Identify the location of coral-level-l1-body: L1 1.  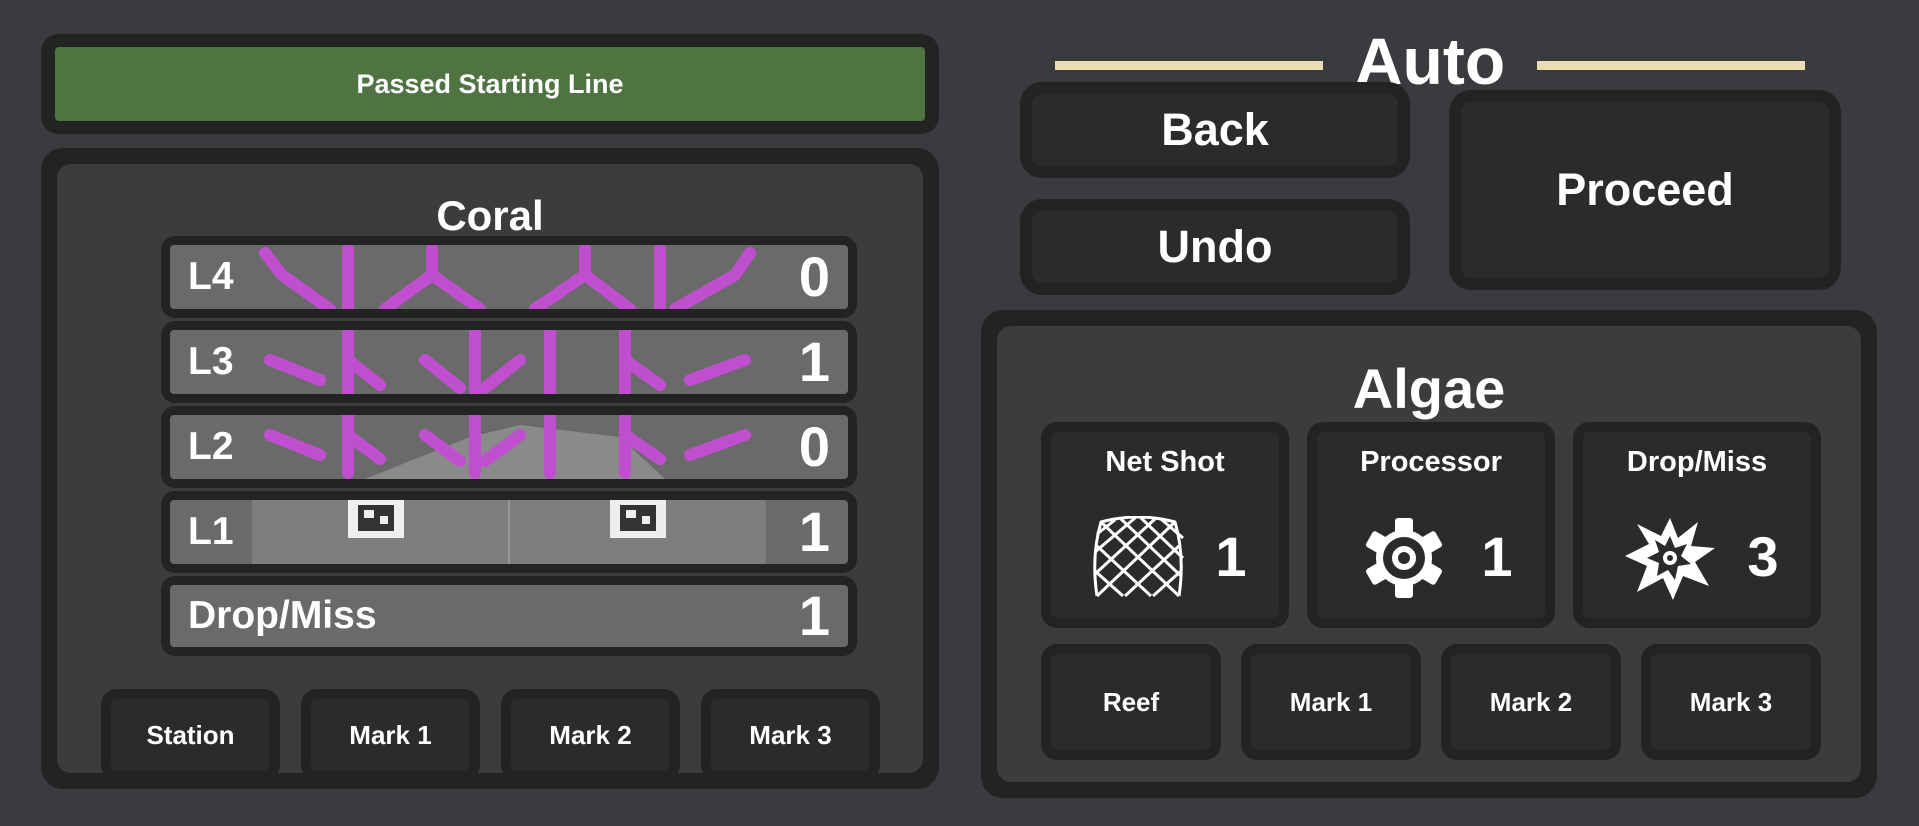
(509, 532).